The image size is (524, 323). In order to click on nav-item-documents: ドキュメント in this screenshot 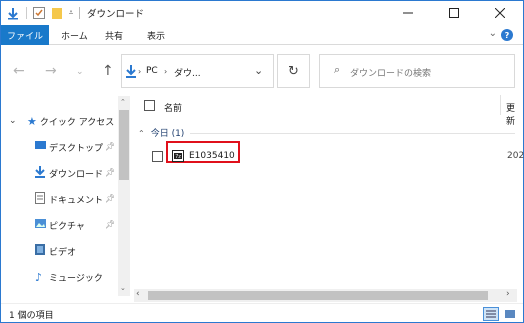, I will do `click(69, 199)`.